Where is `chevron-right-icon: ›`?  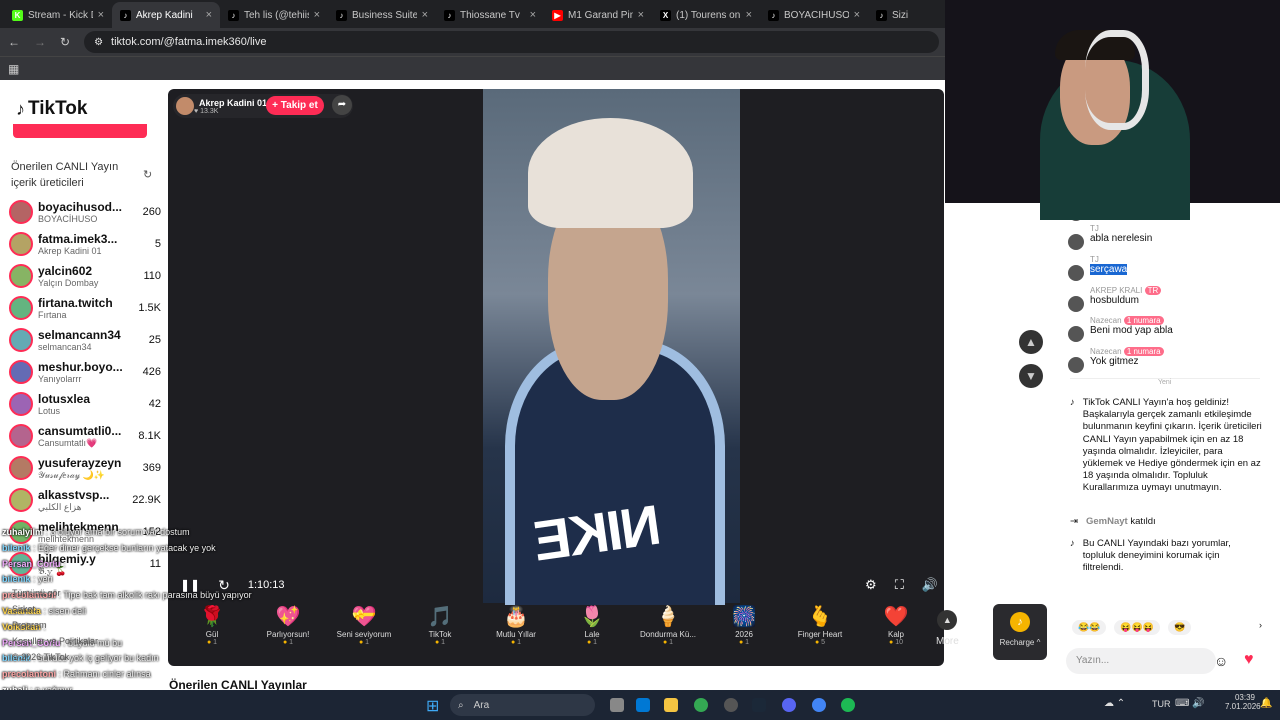 chevron-right-icon: › is located at coordinates (1260, 627).